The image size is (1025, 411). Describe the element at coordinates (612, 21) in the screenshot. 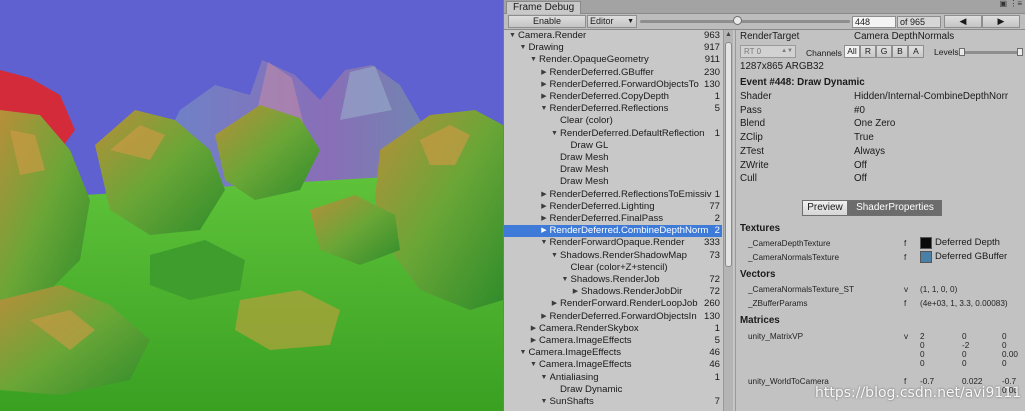

I see `target-dropdown: Editor ▼` at that location.